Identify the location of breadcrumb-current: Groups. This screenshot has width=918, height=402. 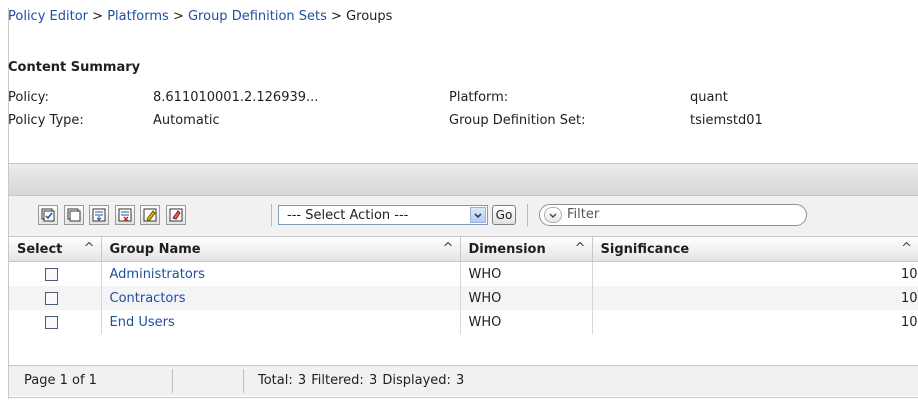
(369, 16).